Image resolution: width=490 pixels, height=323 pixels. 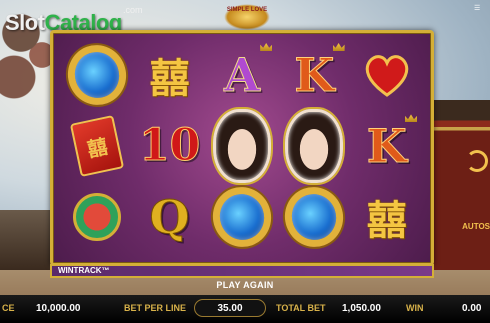 I want to click on ten-symbol: 10, so click(x=169, y=145).